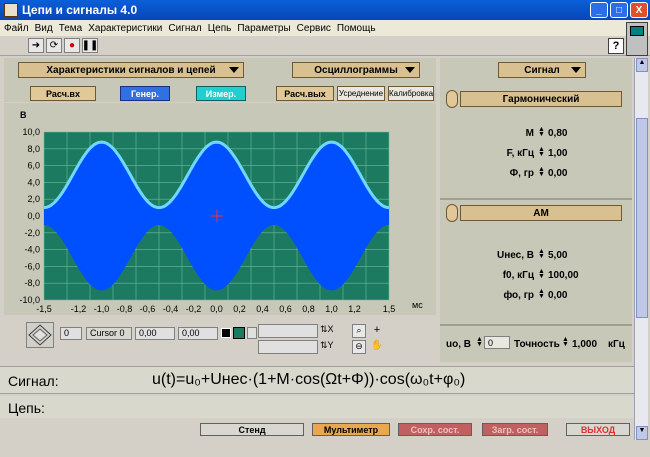  I want to click on x-tick-label: 0,8, so click(308, 309).